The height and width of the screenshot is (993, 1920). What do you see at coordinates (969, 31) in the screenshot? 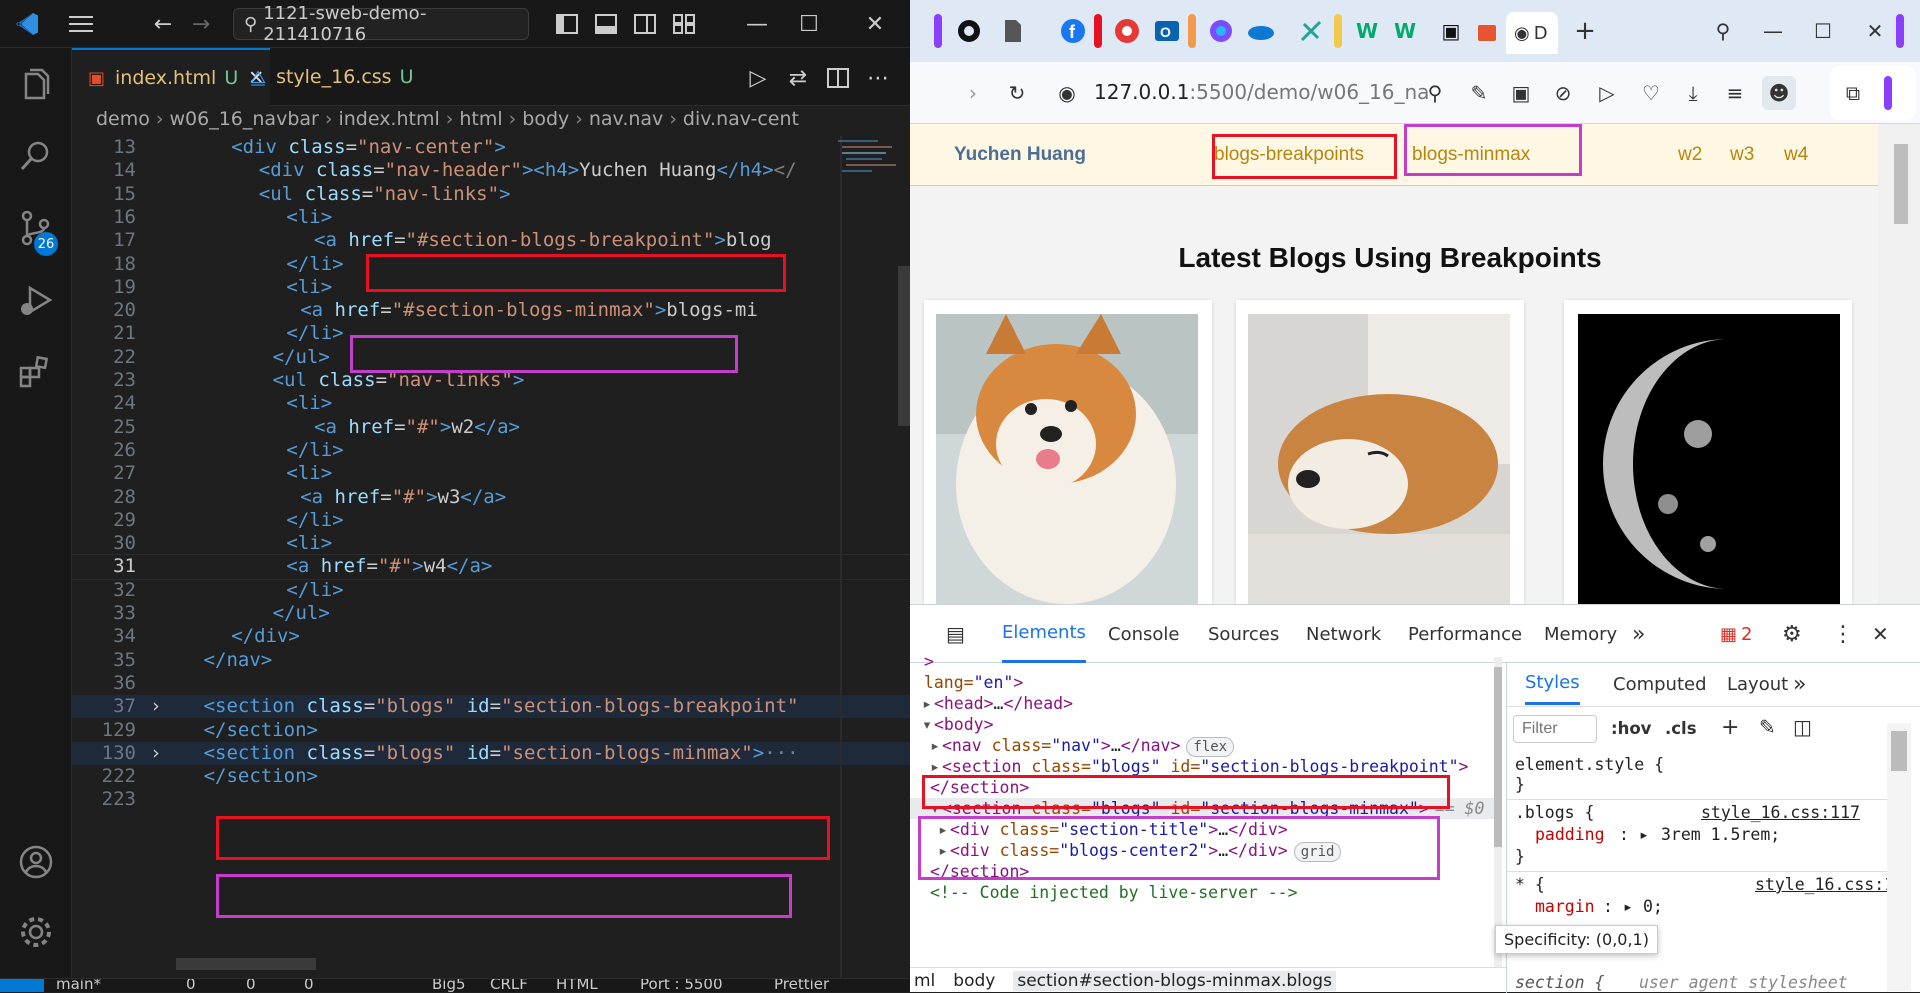
I see `github-icon` at bounding box center [969, 31].